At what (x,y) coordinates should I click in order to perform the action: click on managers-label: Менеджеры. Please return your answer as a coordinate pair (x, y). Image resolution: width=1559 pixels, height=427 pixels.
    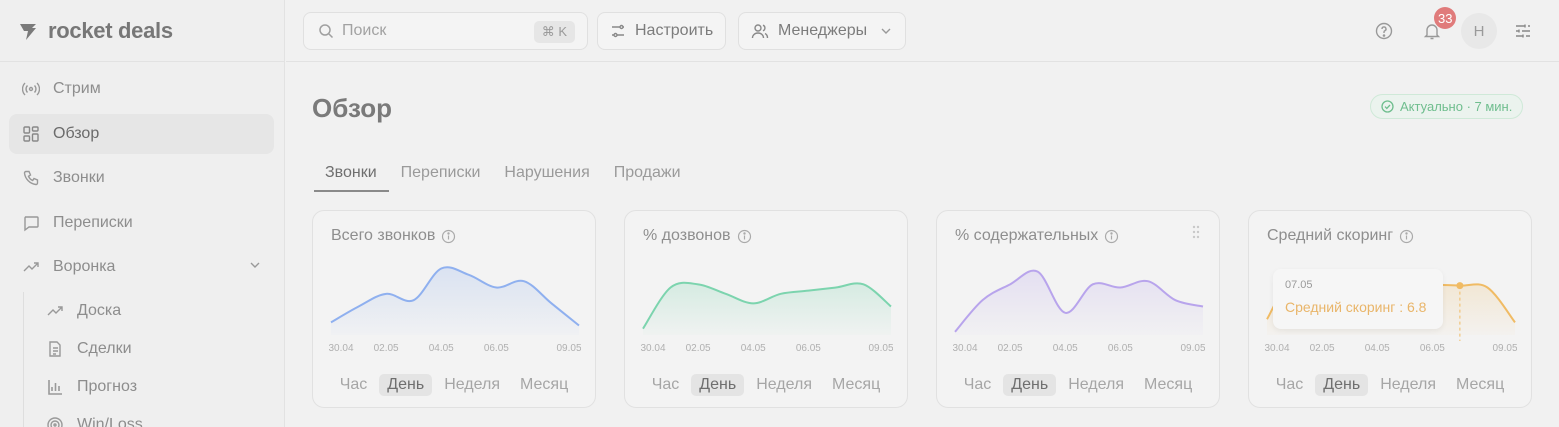
    Looking at the image, I should click on (823, 30).